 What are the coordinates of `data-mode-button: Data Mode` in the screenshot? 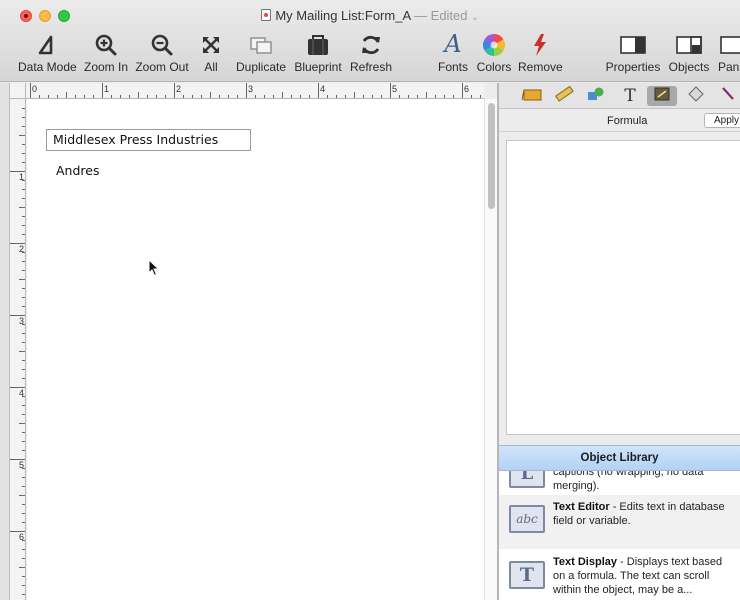 It's located at (47, 55).